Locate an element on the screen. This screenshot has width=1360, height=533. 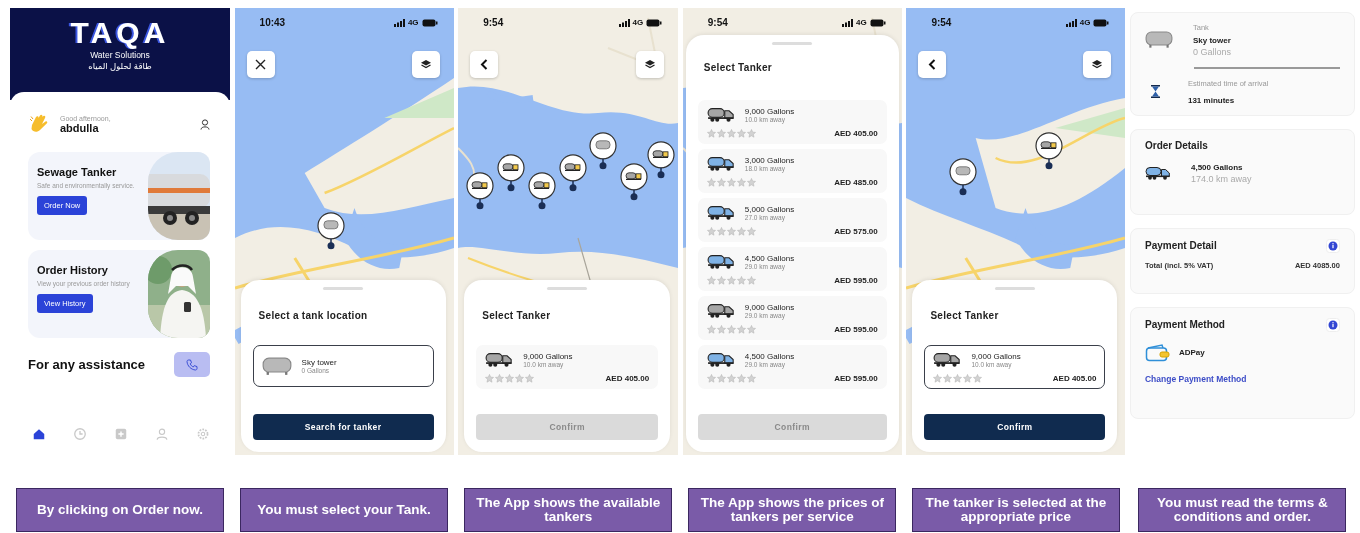
waving-hand-icon is located at coordinates (39, 124).